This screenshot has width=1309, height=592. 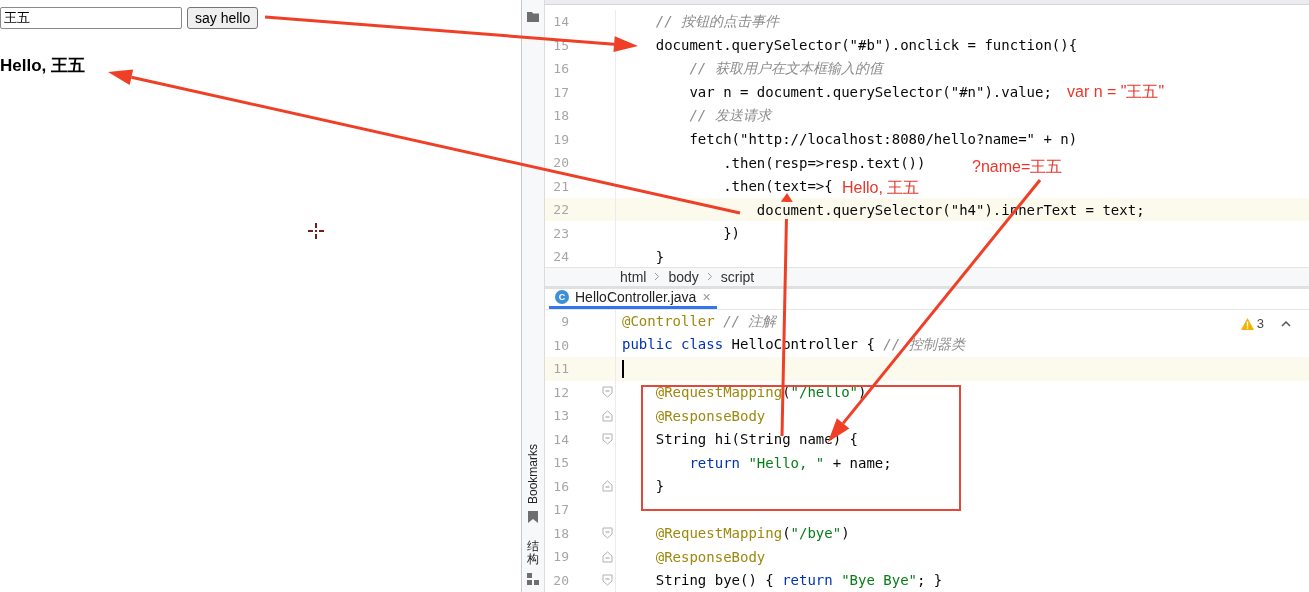 What do you see at coordinates (633, 298) in the screenshot?
I see `file-tab: C HelloController.java ×` at bounding box center [633, 298].